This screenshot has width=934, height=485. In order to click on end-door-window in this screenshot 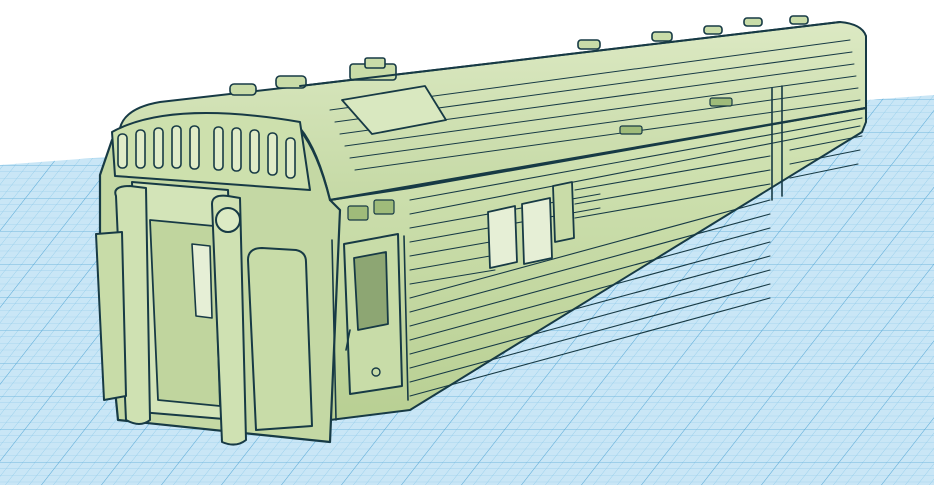, I will do `click(202, 281)`.